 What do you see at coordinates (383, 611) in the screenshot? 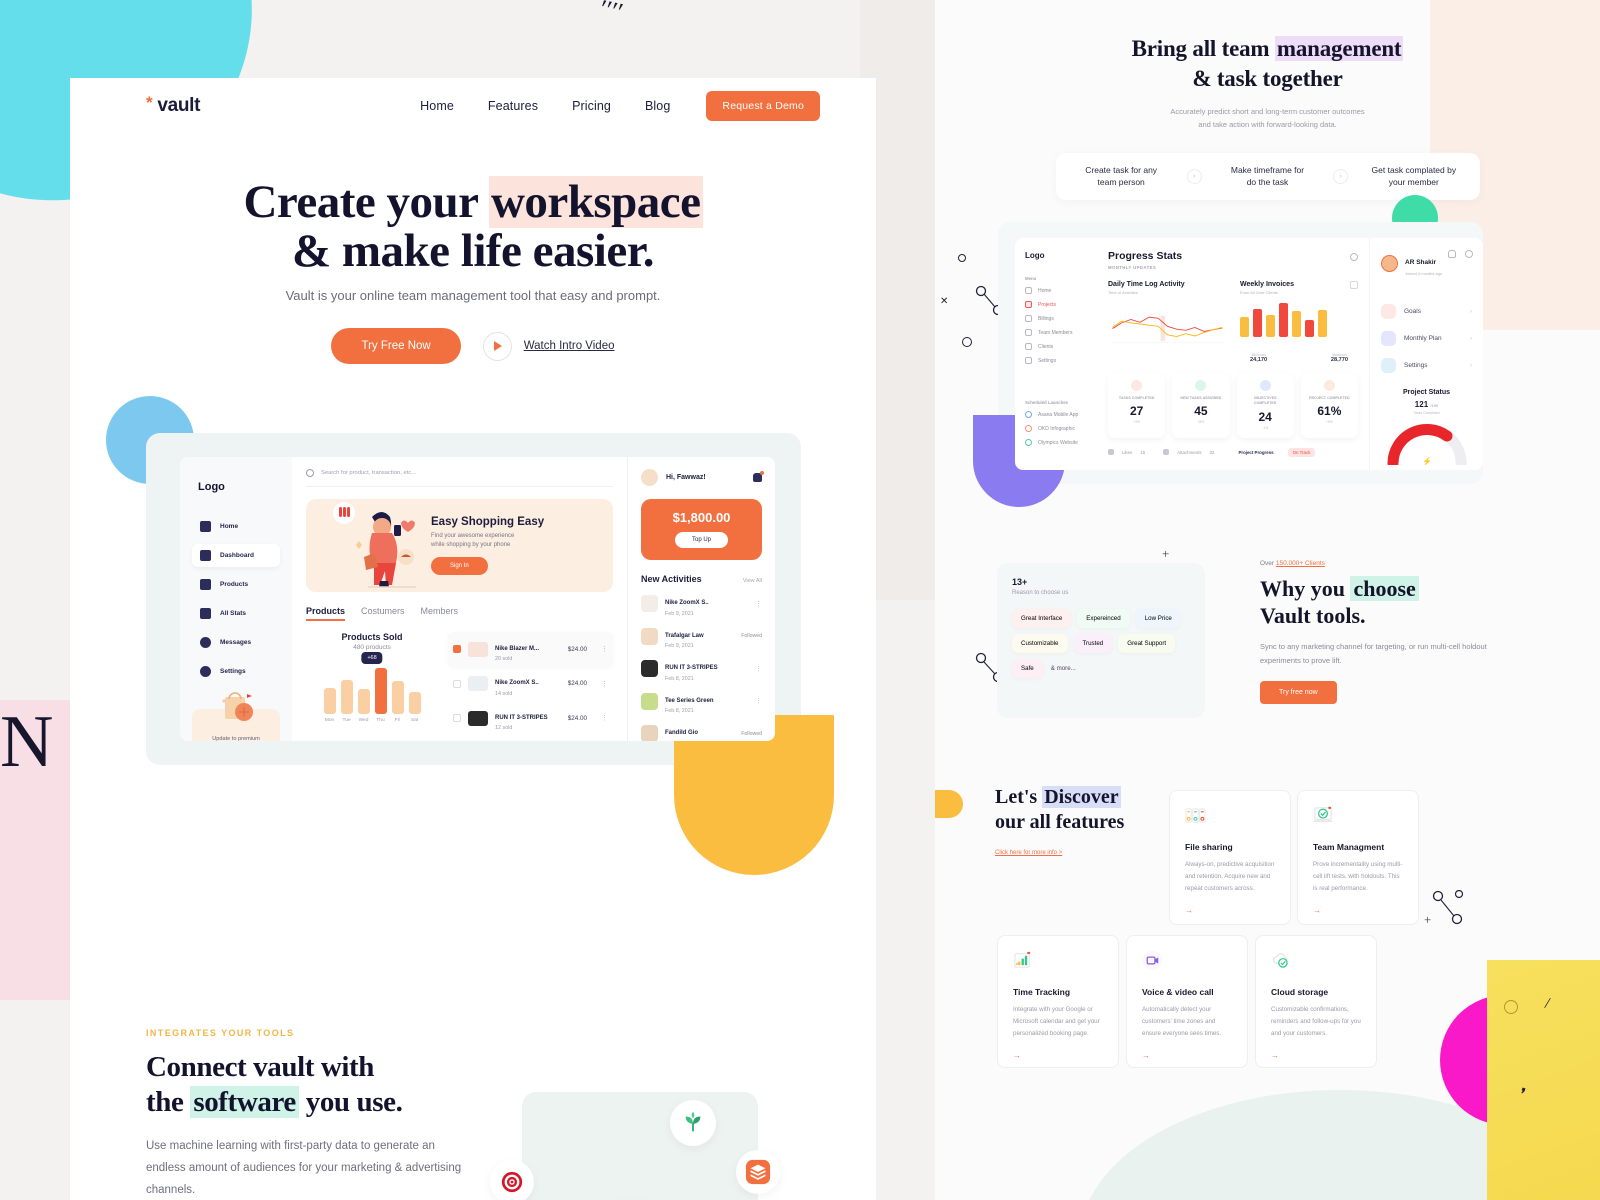
I see `mock-tab-costumers: Costumers` at bounding box center [383, 611].